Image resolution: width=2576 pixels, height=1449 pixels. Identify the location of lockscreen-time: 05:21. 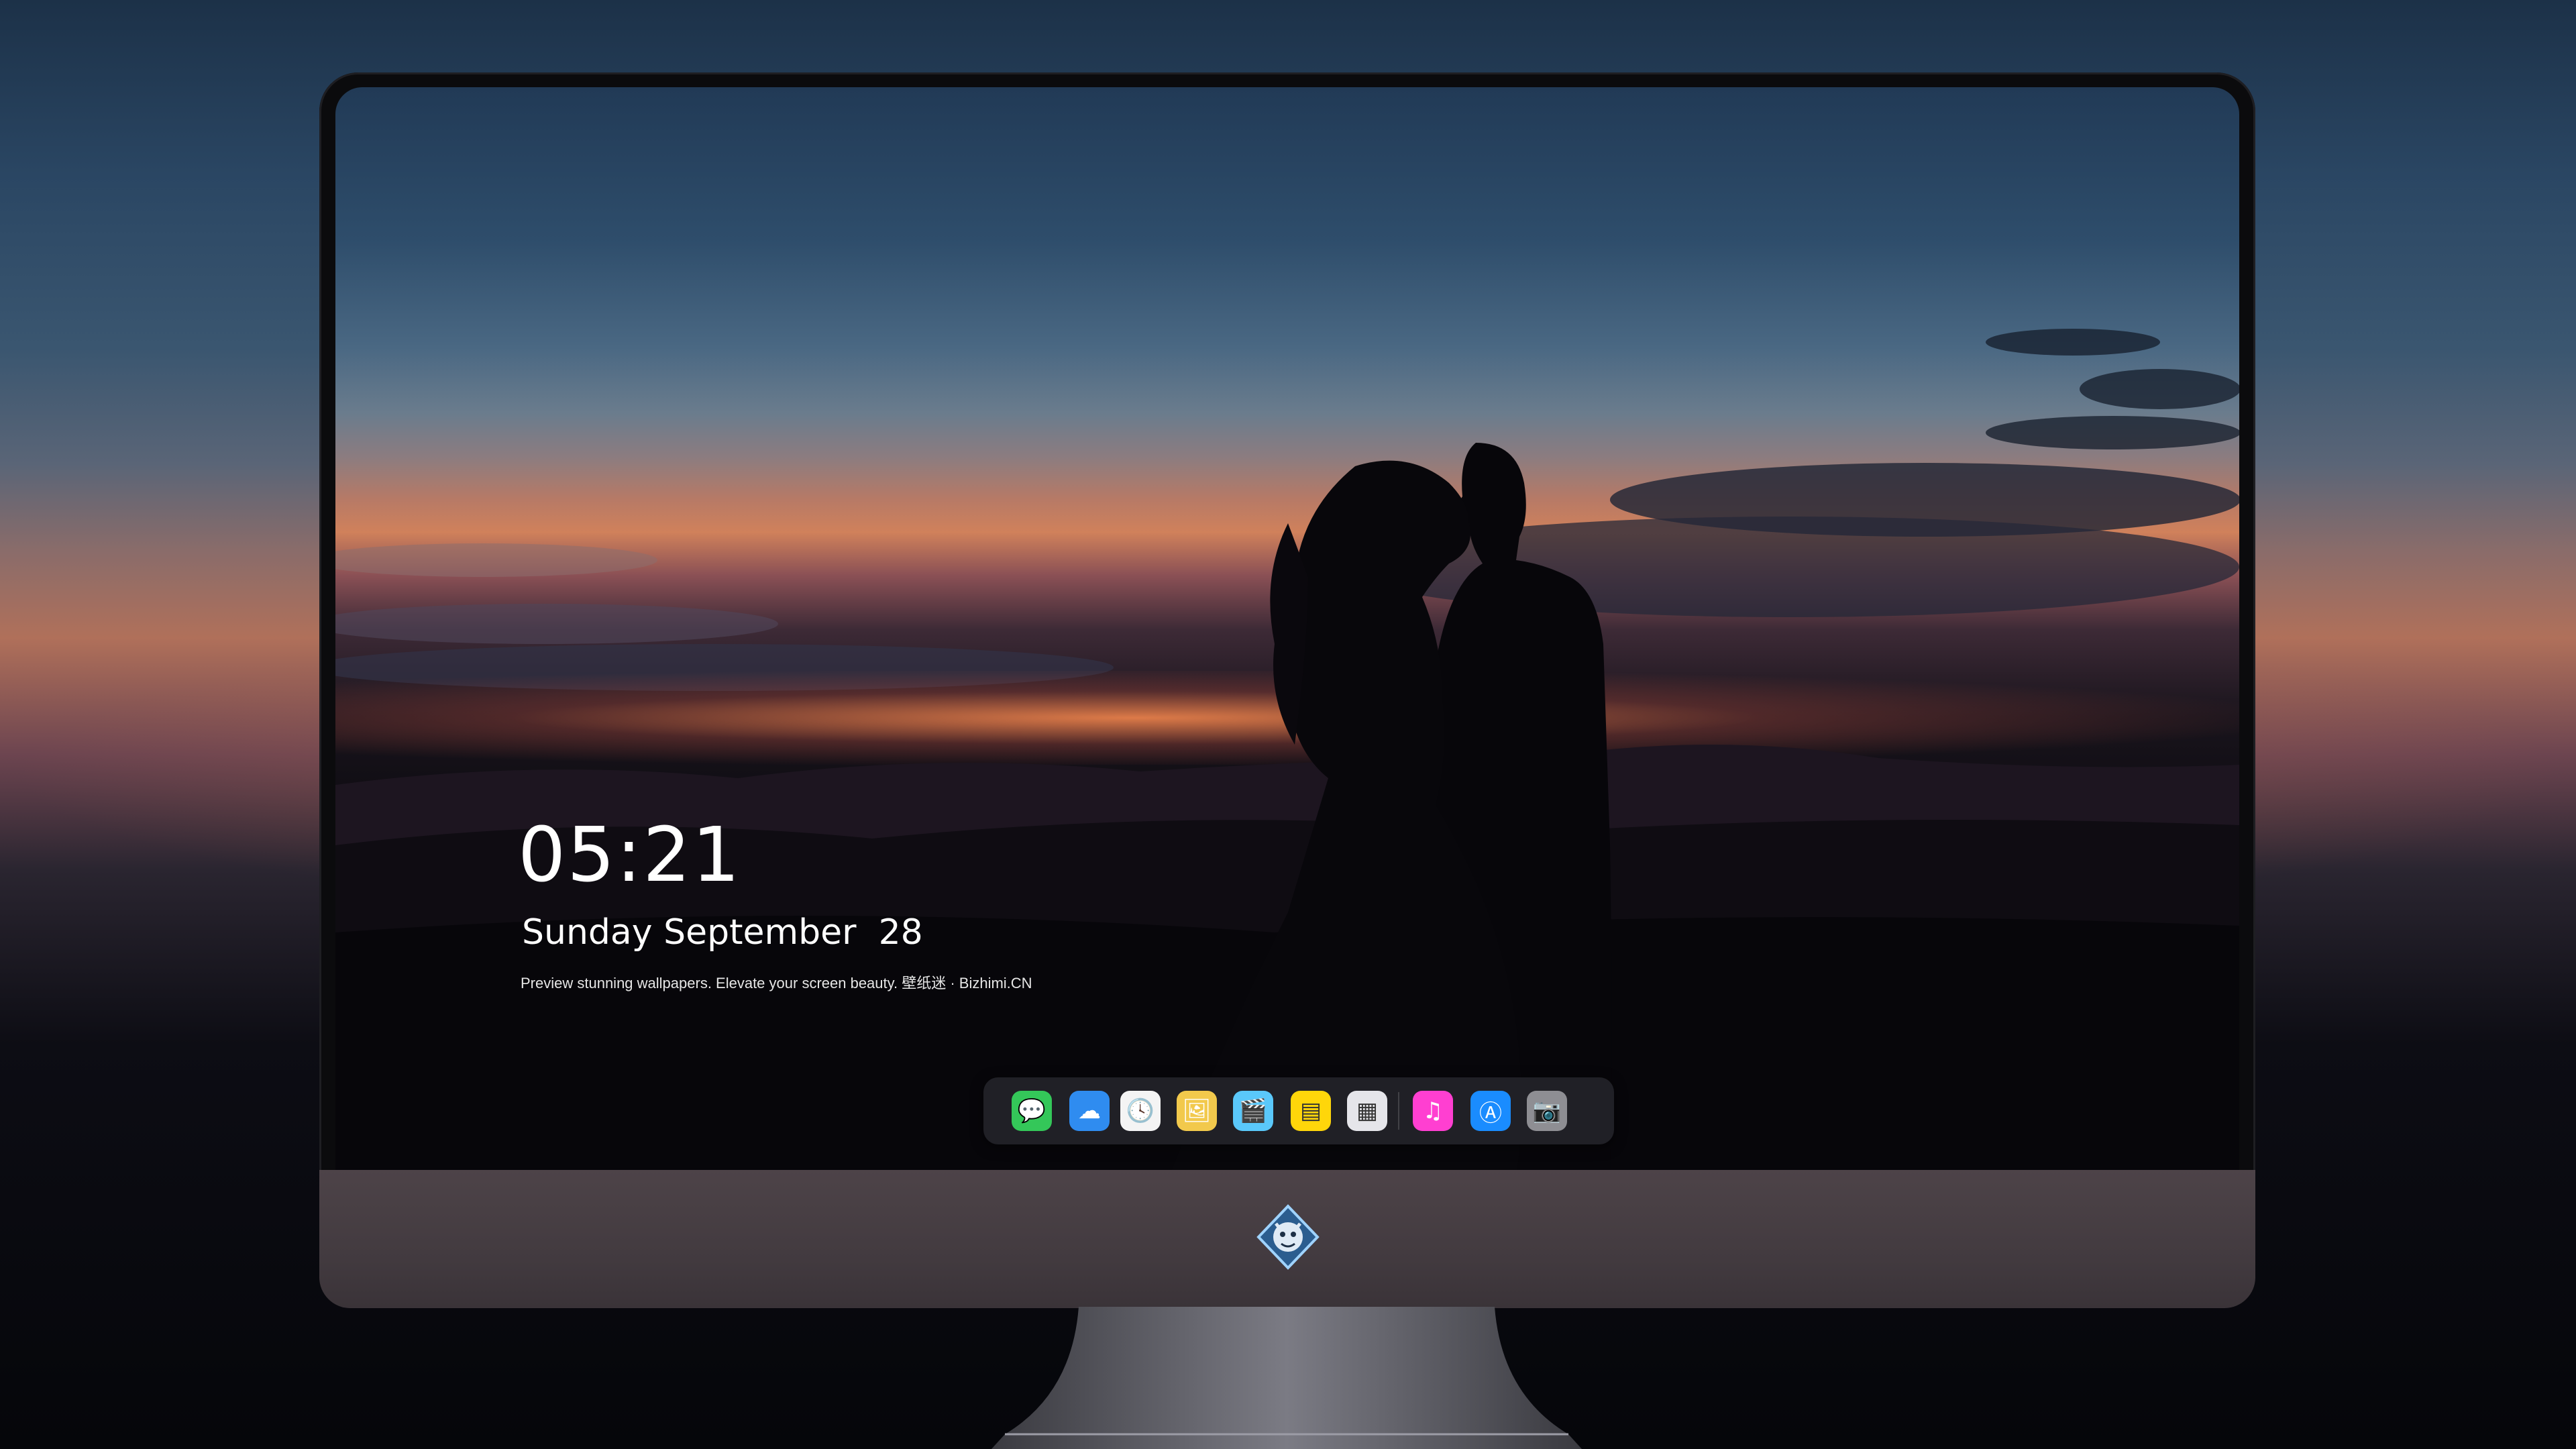
(629, 855).